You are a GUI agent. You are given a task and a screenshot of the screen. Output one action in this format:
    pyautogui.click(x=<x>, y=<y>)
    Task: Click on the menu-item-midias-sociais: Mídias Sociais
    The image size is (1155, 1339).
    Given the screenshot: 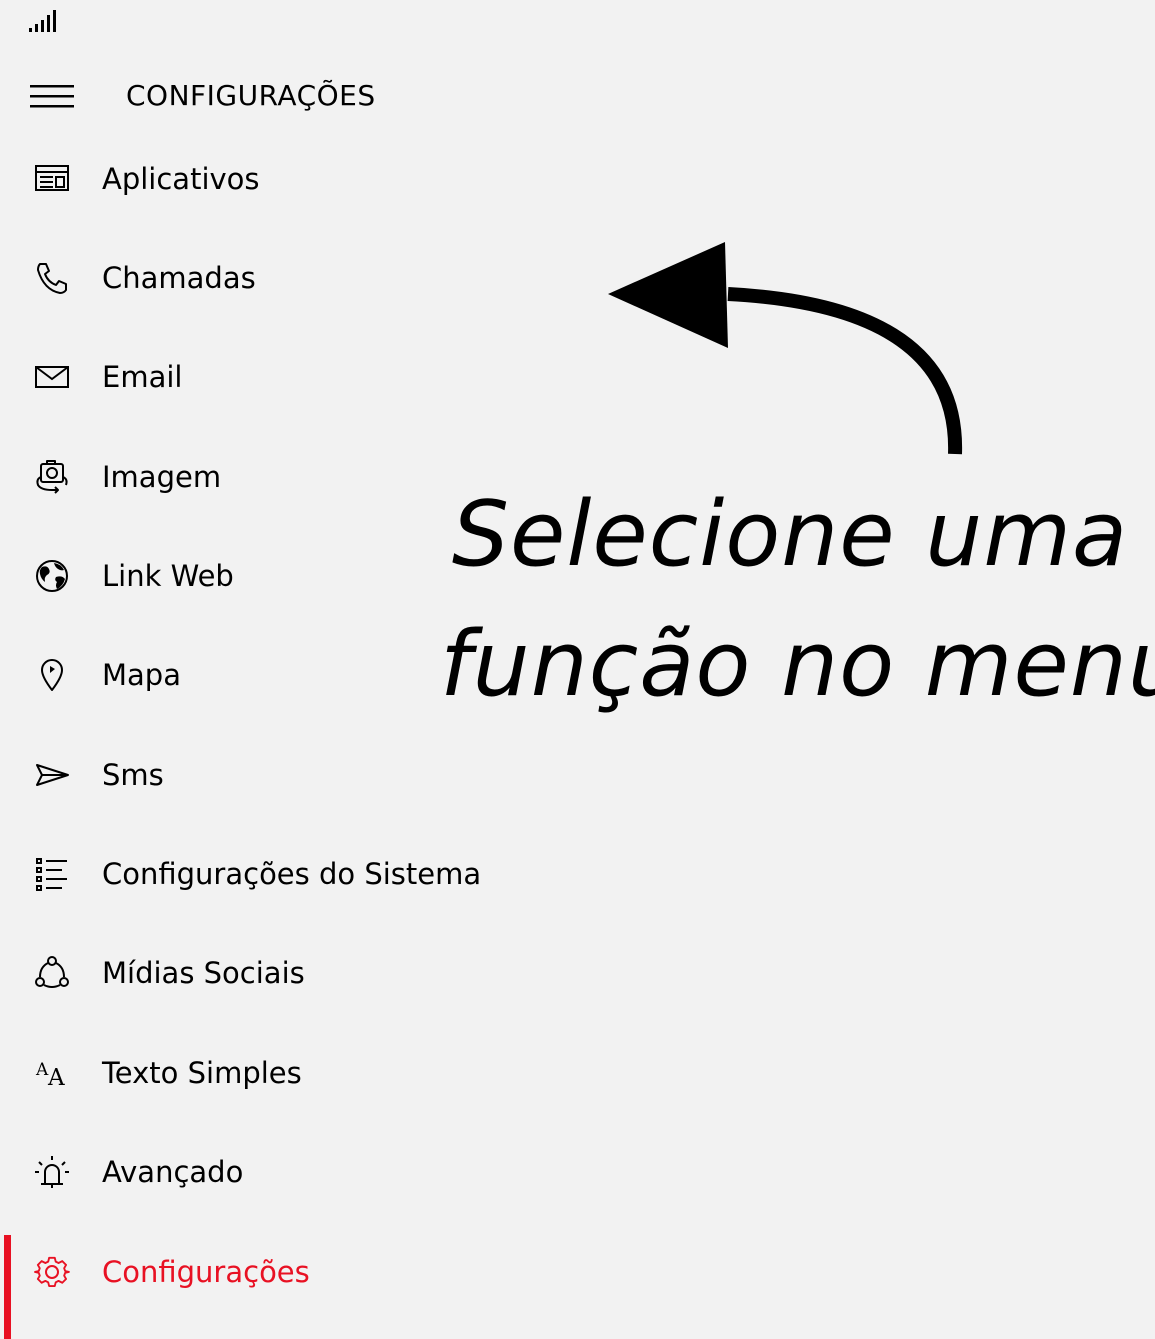 What is the action you would take?
    pyautogui.click(x=300, y=973)
    